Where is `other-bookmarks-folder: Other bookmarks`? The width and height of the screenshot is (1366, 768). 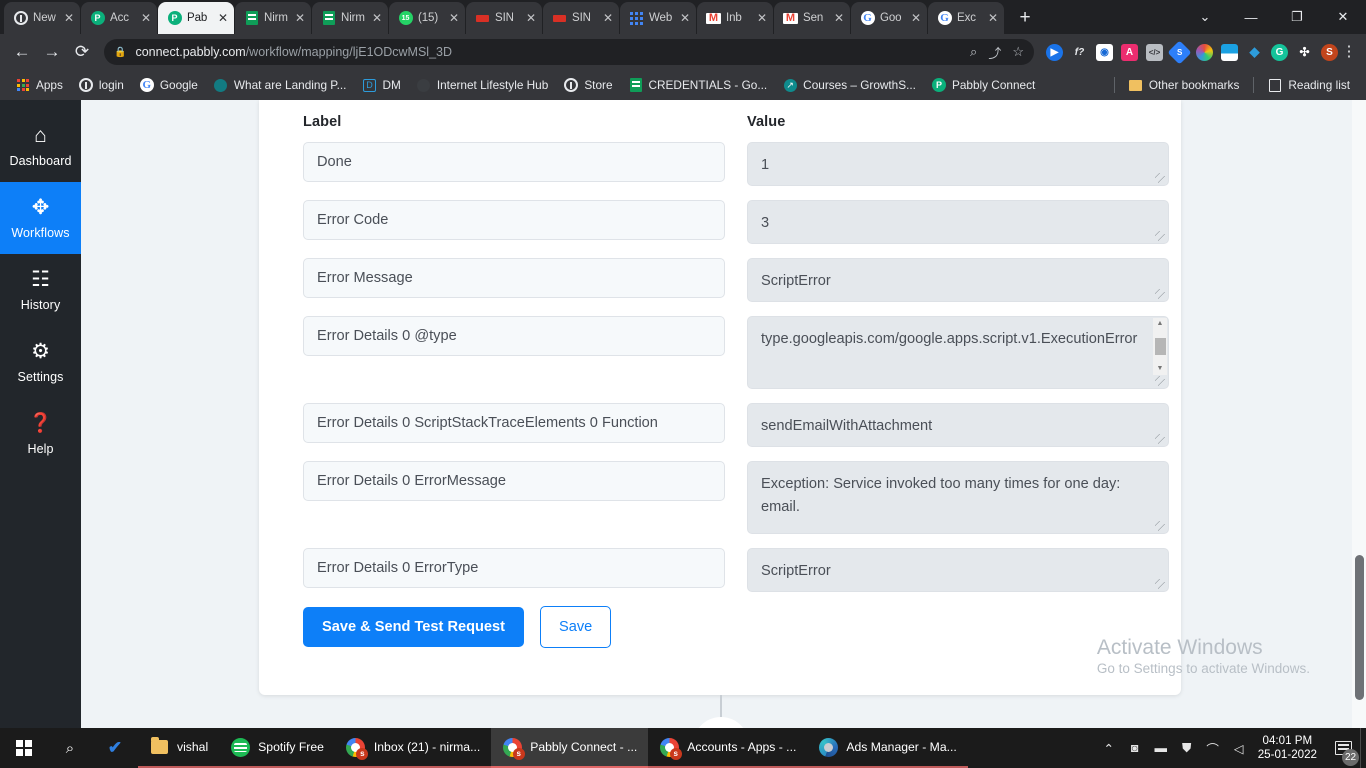 other-bookmarks-folder: Other bookmarks is located at coordinates (1184, 85).